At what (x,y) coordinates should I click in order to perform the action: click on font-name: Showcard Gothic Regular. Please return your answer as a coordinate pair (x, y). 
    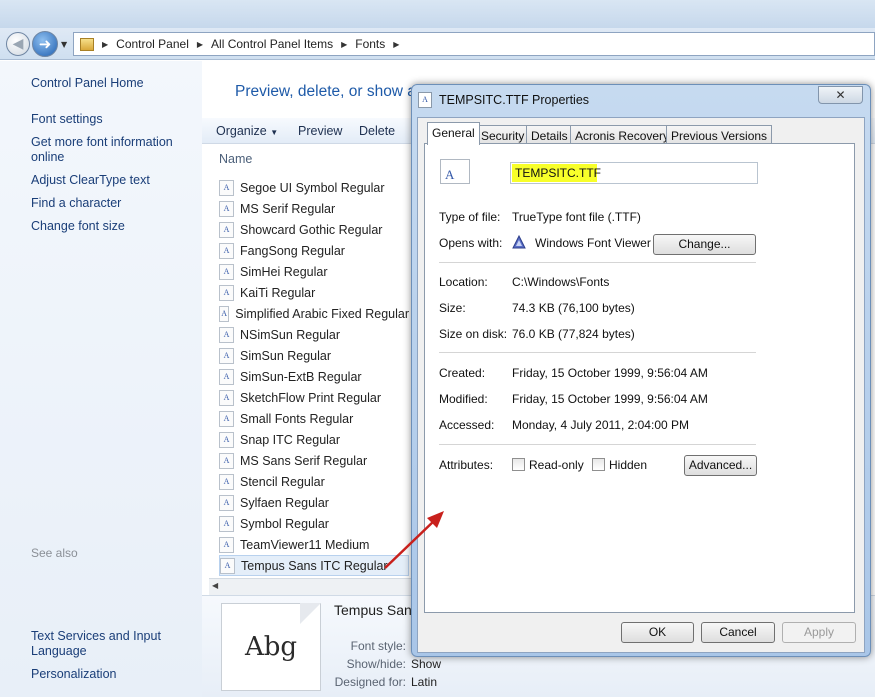
    Looking at the image, I should click on (311, 229).